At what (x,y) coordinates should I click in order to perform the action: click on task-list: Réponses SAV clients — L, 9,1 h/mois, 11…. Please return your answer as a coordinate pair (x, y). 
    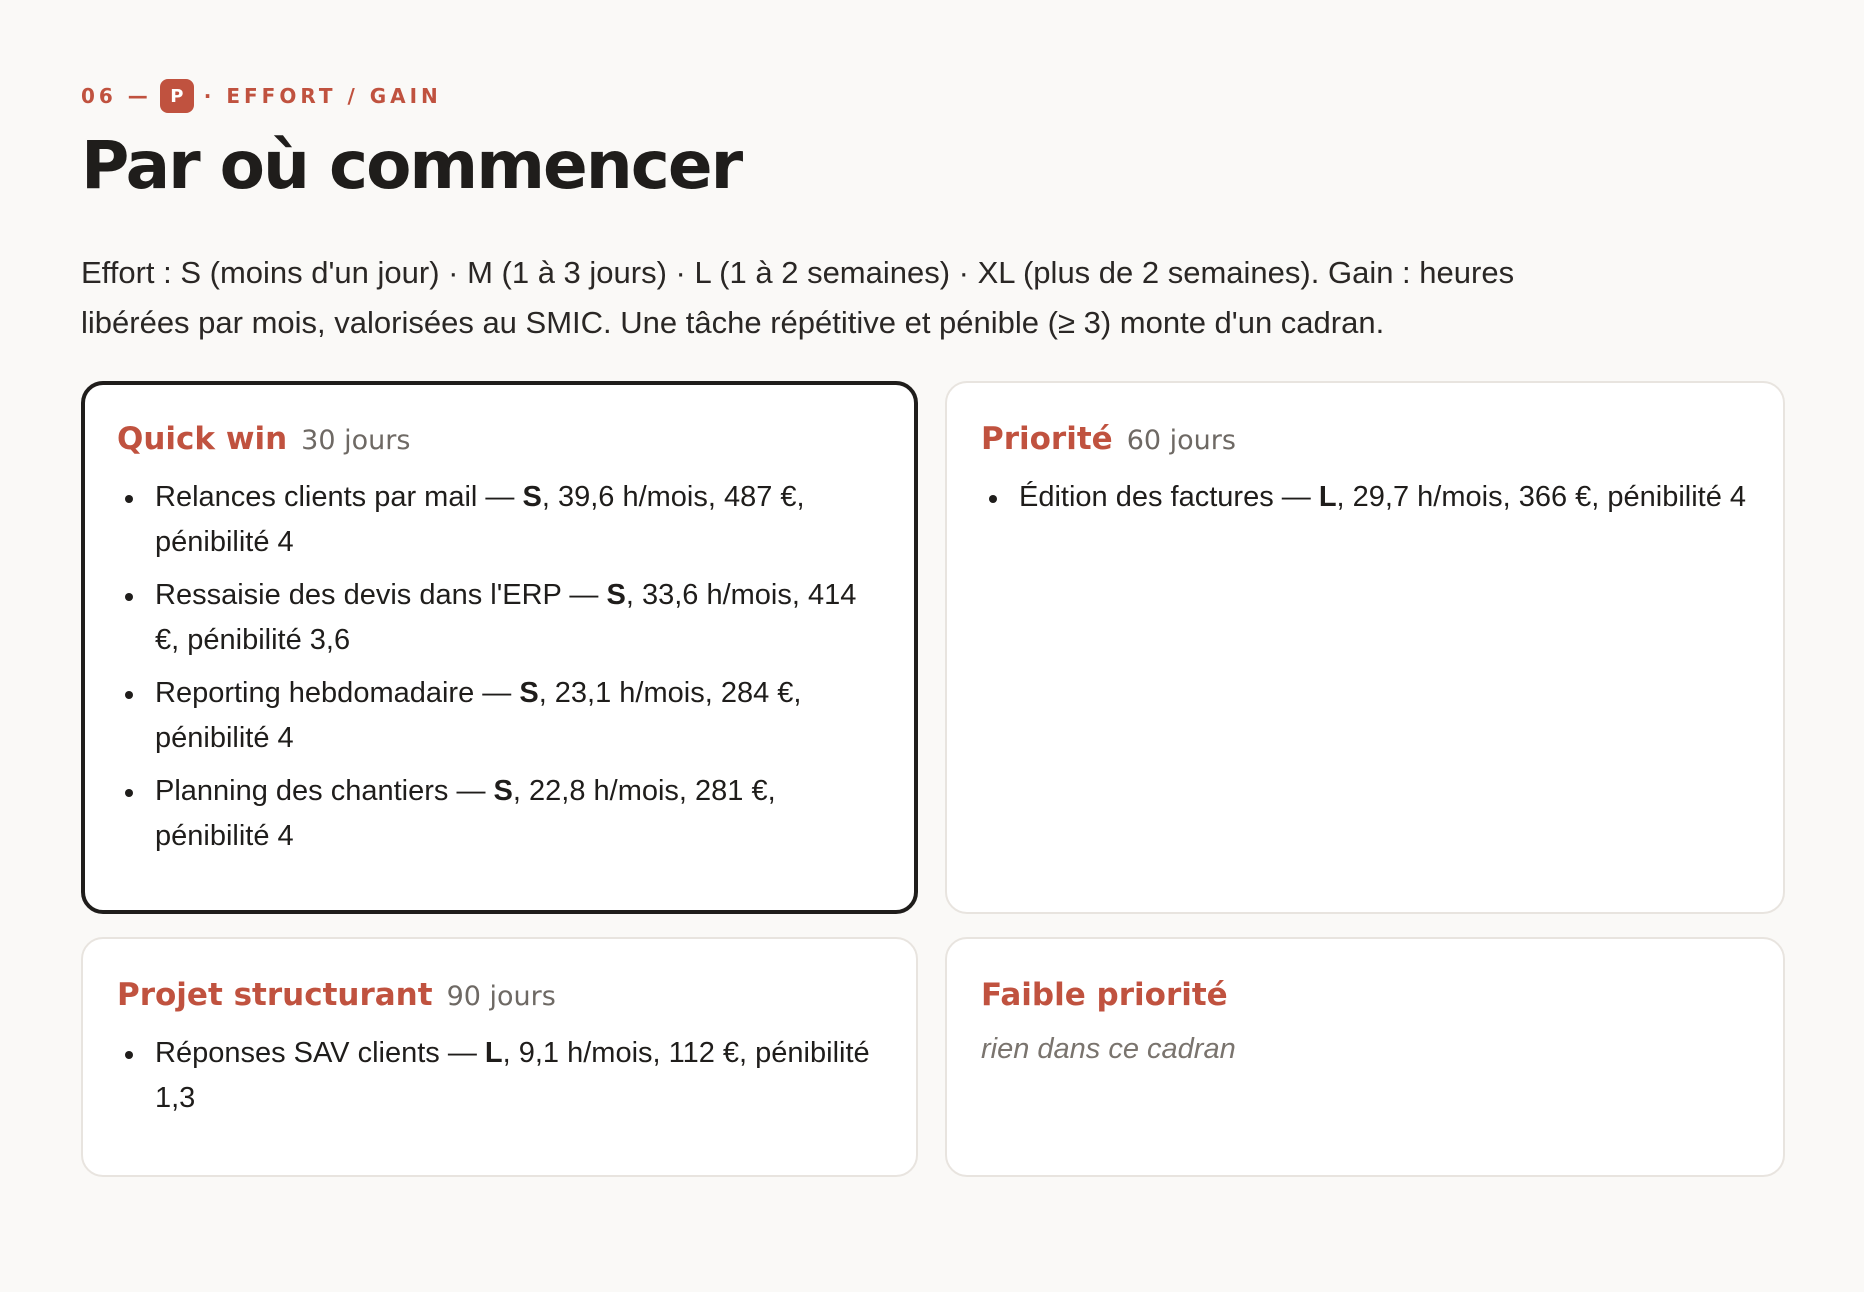
    Looking at the image, I should click on (499, 1076).